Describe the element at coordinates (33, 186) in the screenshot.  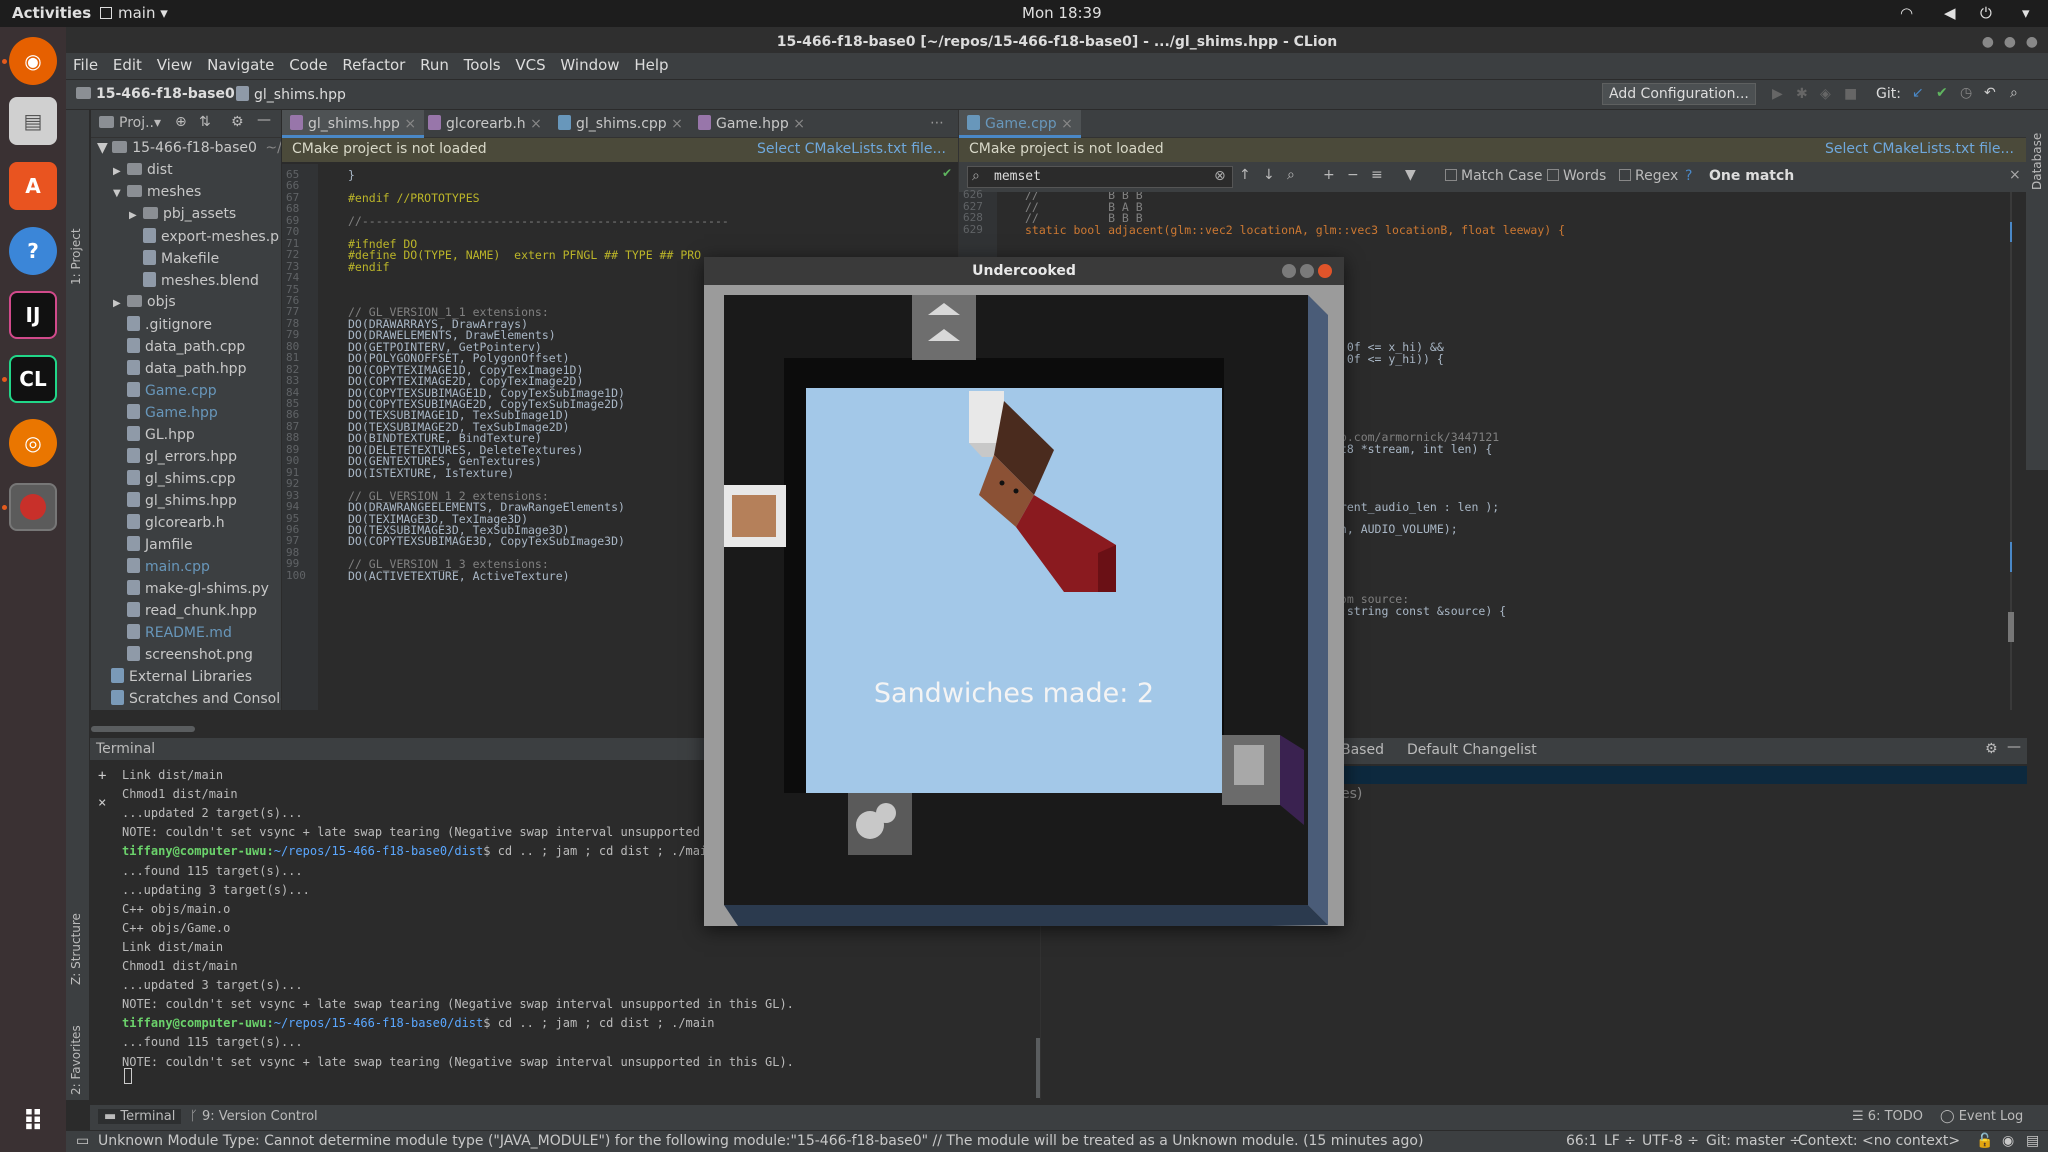
I see `software-center-icon: A` at that location.